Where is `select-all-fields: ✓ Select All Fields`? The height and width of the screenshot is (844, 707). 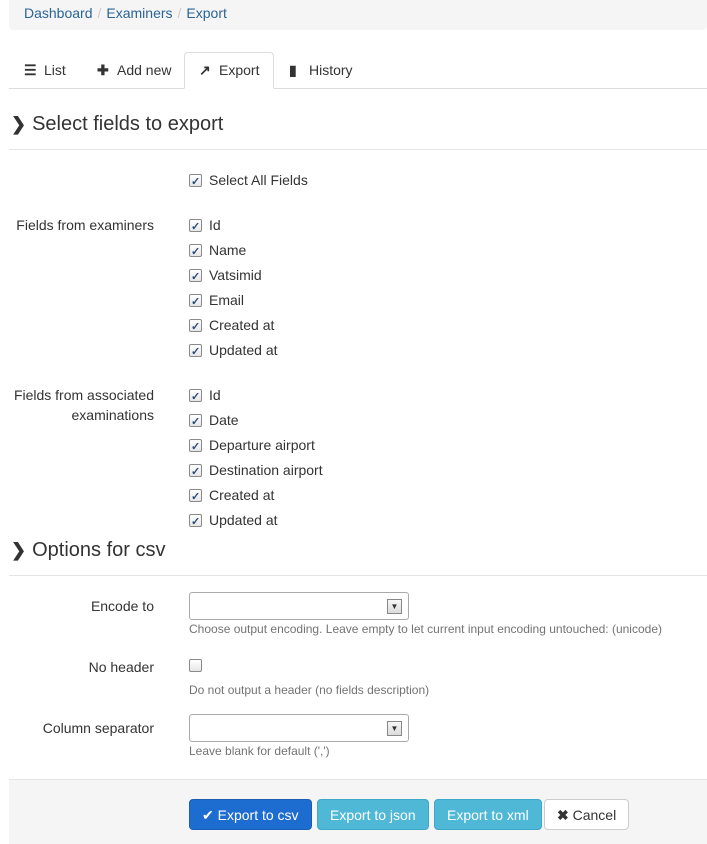 select-all-fields: ✓ Select All Fields is located at coordinates (248, 180).